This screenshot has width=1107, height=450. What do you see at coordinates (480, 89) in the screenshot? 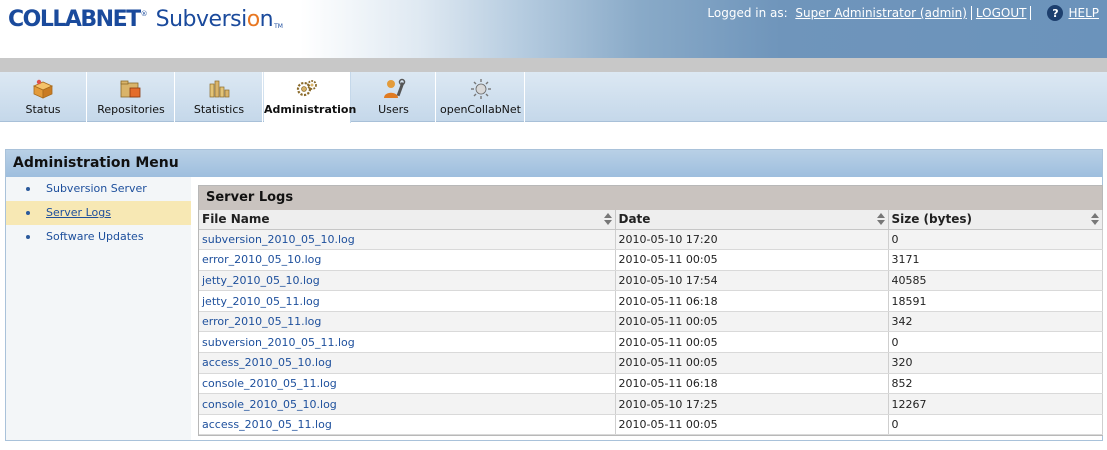
I see `opencollabnet-sun-icon` at bounding box center [480, 89].